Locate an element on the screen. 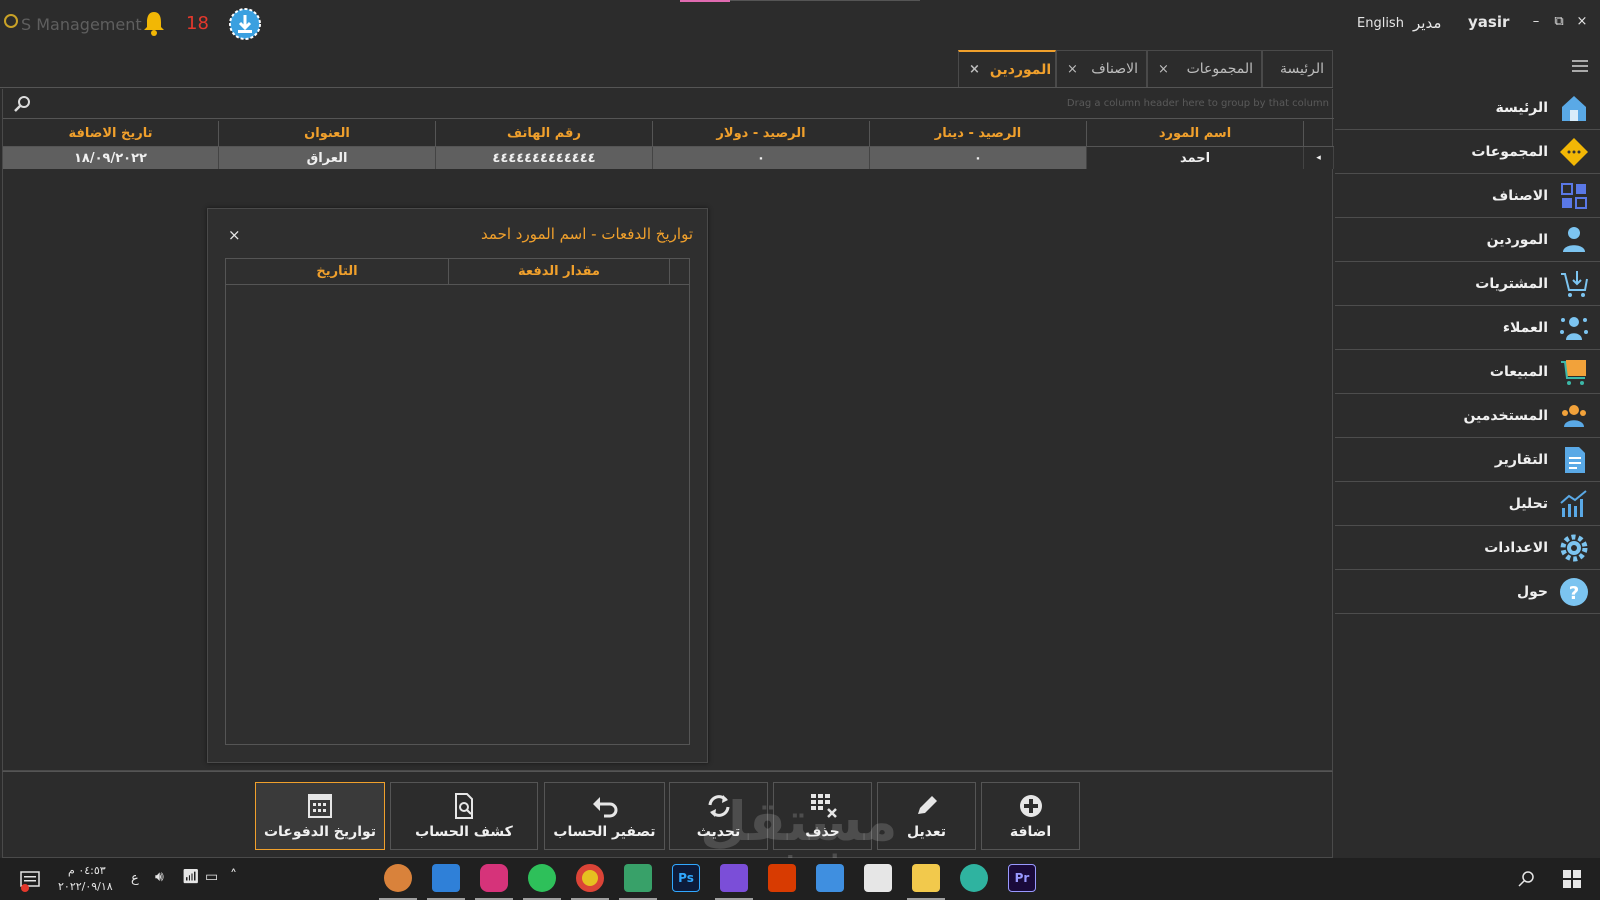 The width and height of the screenshot is (1600, 900). battery-icon: ▭ is located at coordinates (211, 877).